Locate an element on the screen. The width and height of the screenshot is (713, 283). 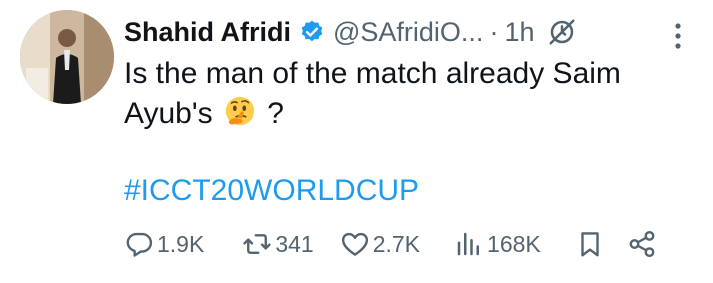
views-button: 168K is located at coordinates (497, 244).